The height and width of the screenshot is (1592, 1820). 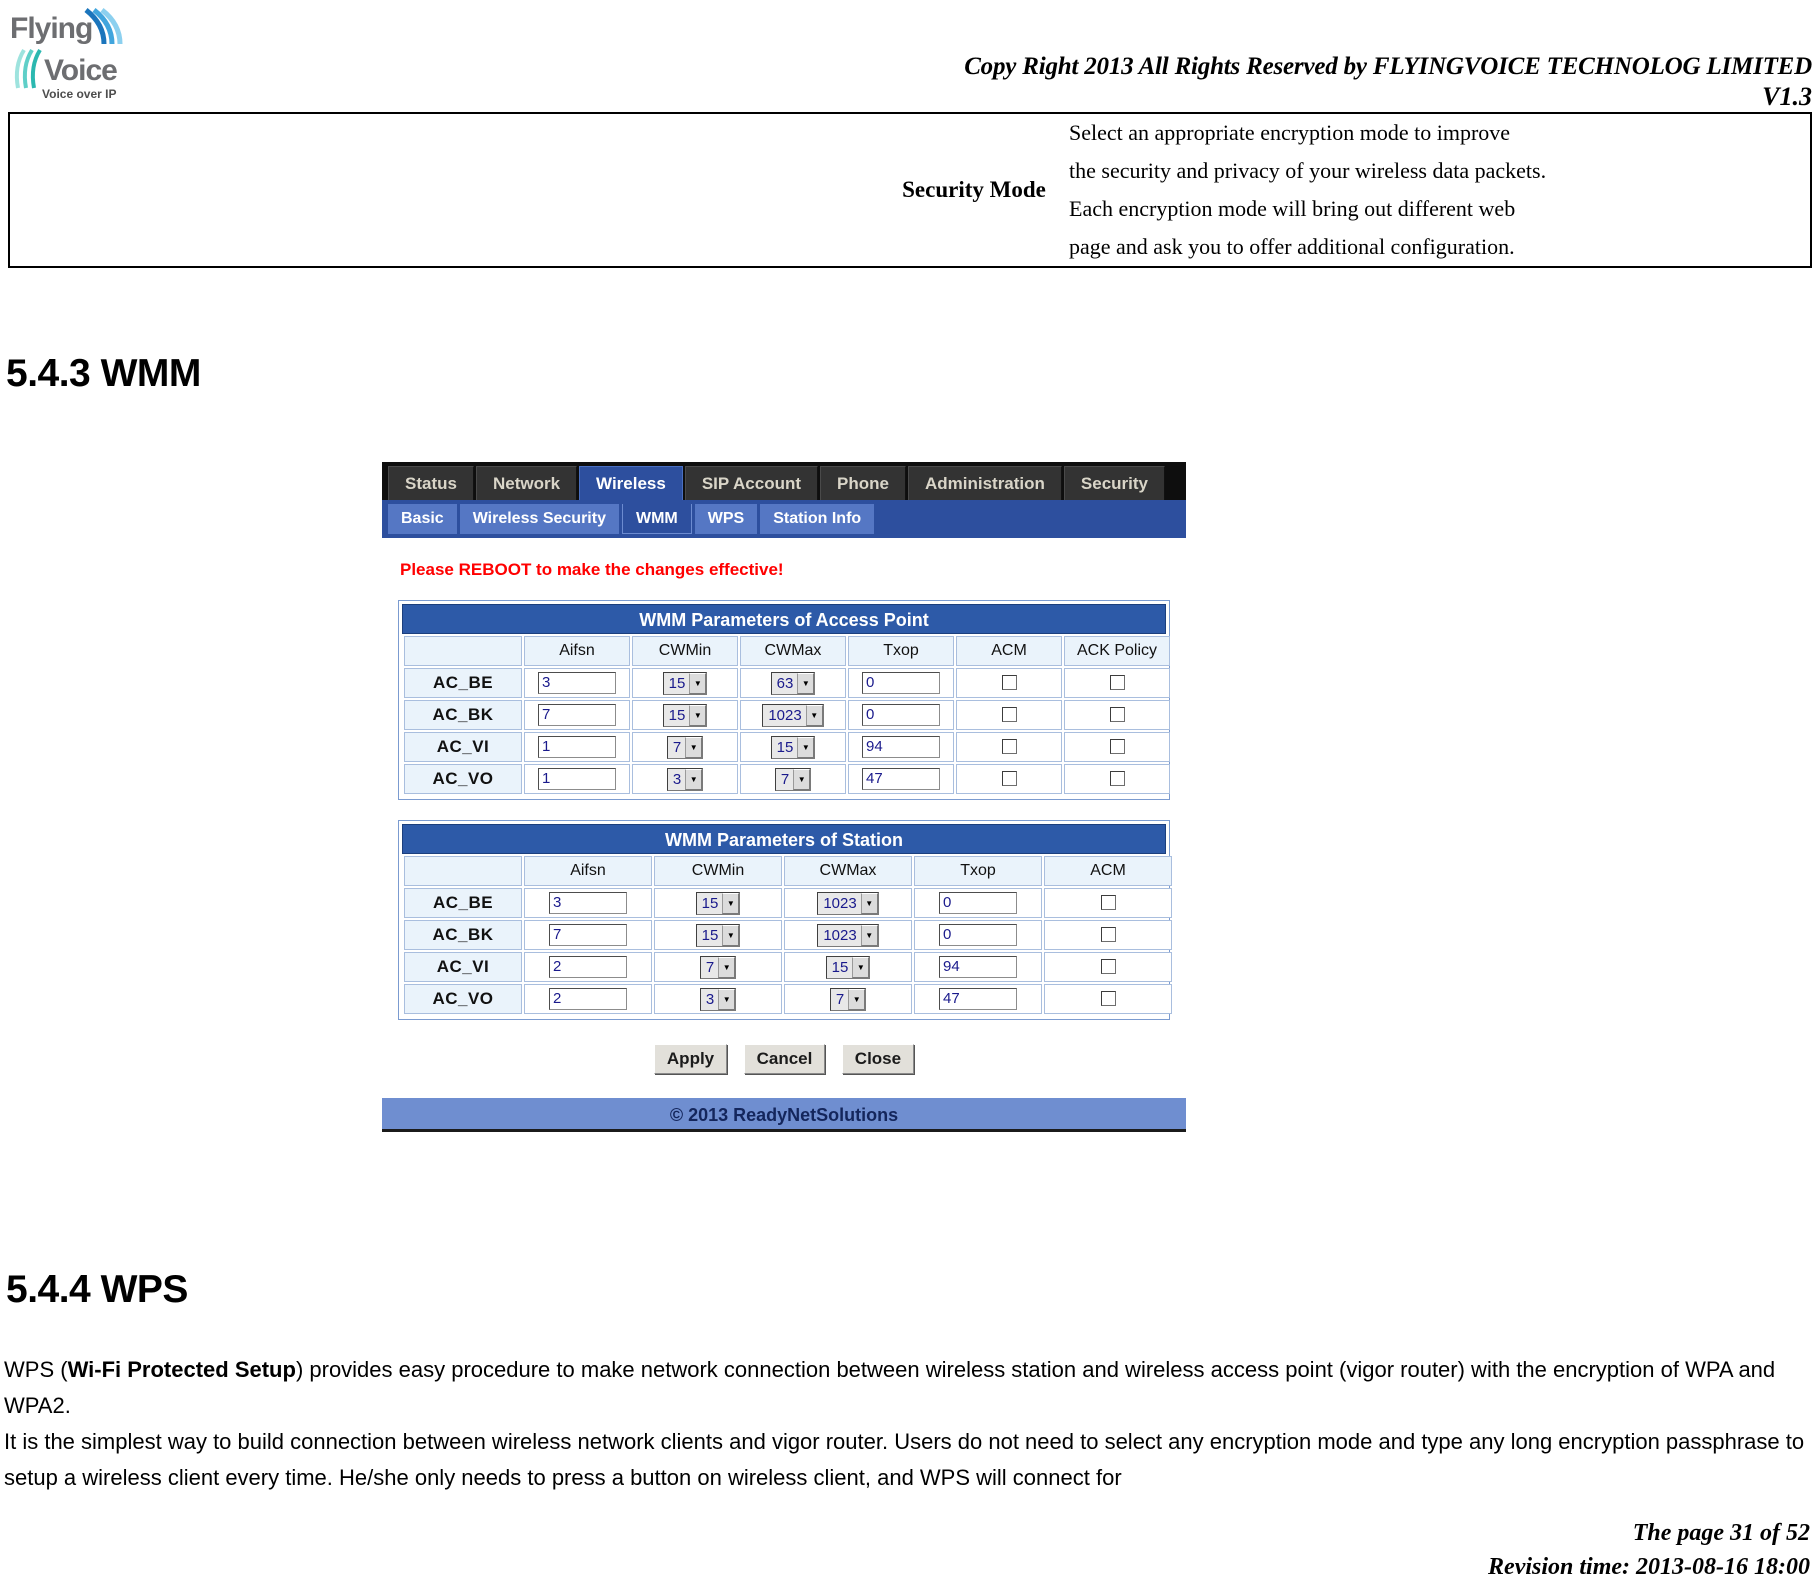 I want to click on ap-txop-input-ac-vo: 47, so click(x=901, y=779).